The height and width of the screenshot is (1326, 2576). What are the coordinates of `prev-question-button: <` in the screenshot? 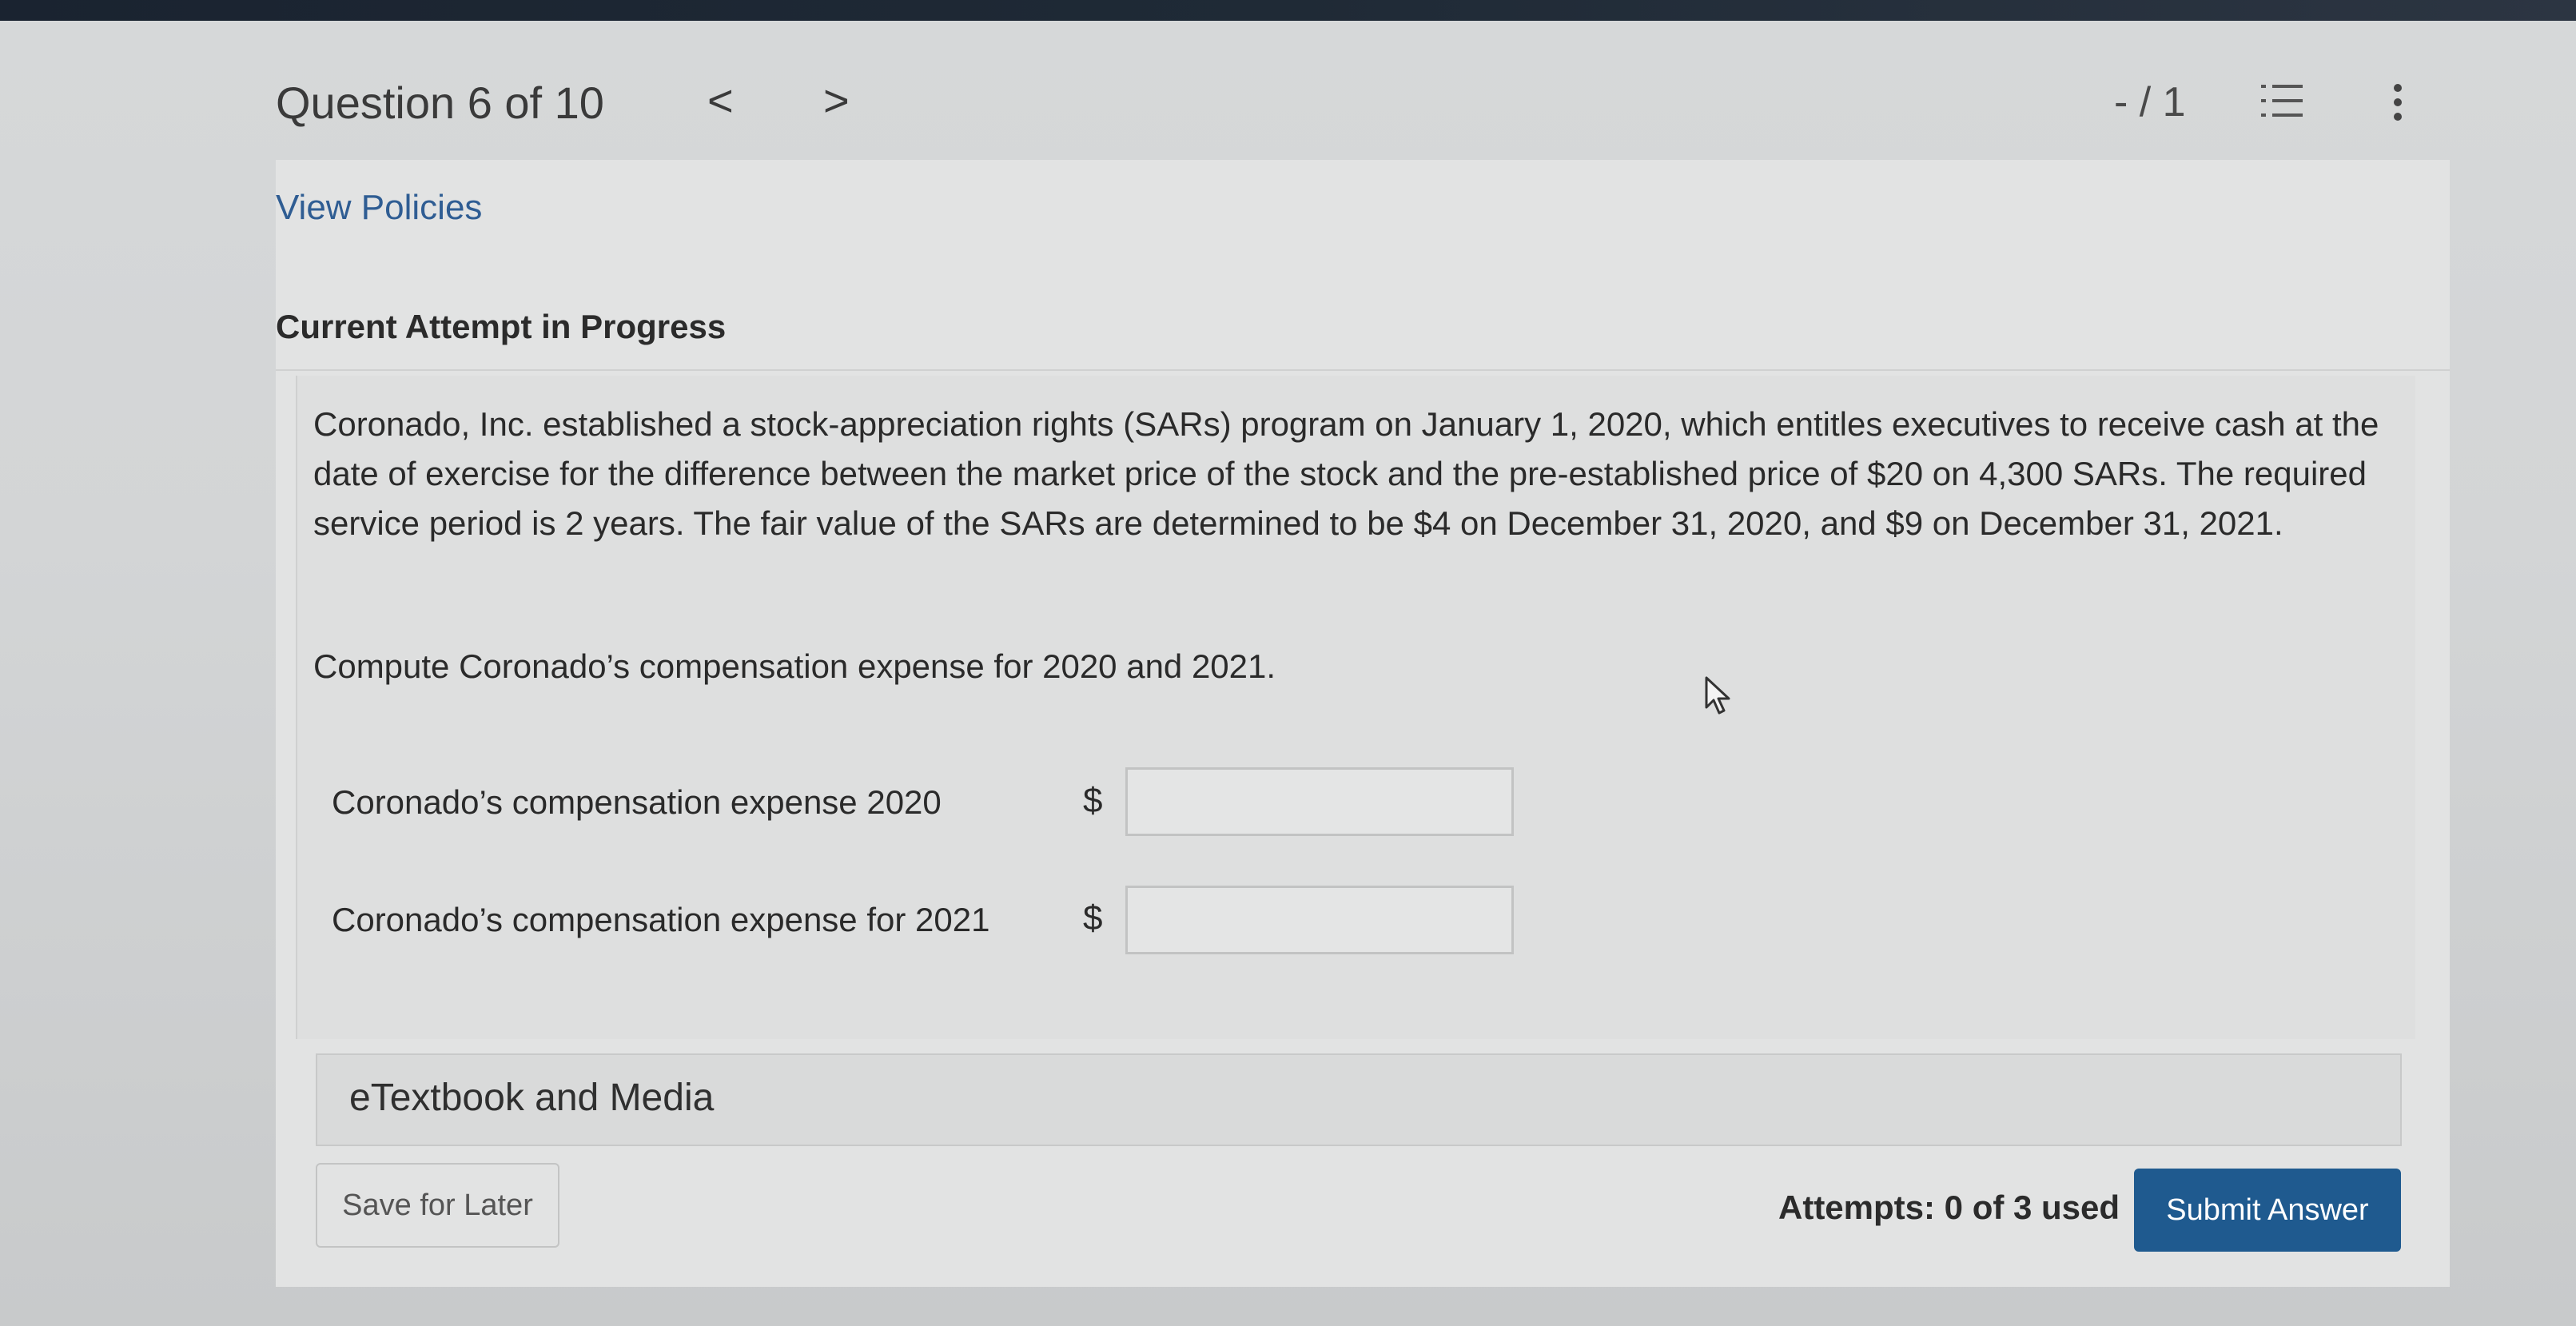 It's located at (720, 100).